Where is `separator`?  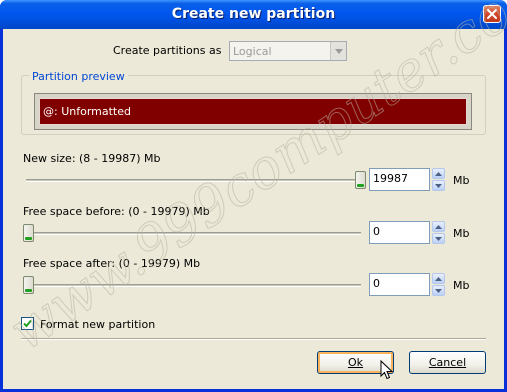 separator is located at coordinates (253, 339).